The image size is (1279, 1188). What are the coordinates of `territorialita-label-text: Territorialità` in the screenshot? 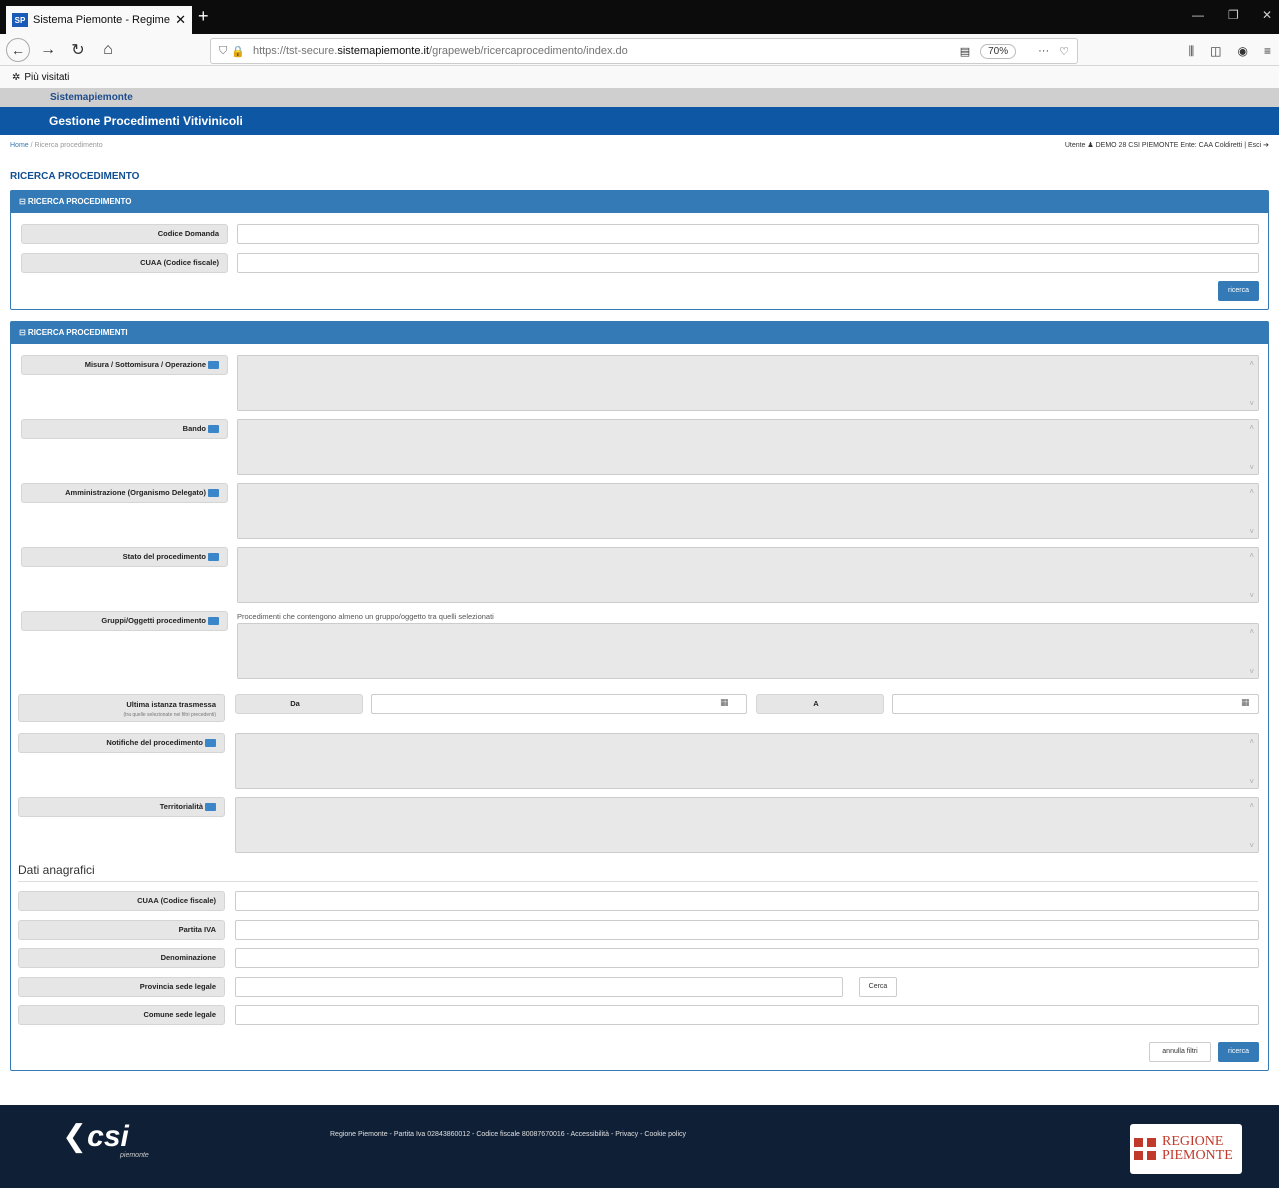 It's located at (181, 806).